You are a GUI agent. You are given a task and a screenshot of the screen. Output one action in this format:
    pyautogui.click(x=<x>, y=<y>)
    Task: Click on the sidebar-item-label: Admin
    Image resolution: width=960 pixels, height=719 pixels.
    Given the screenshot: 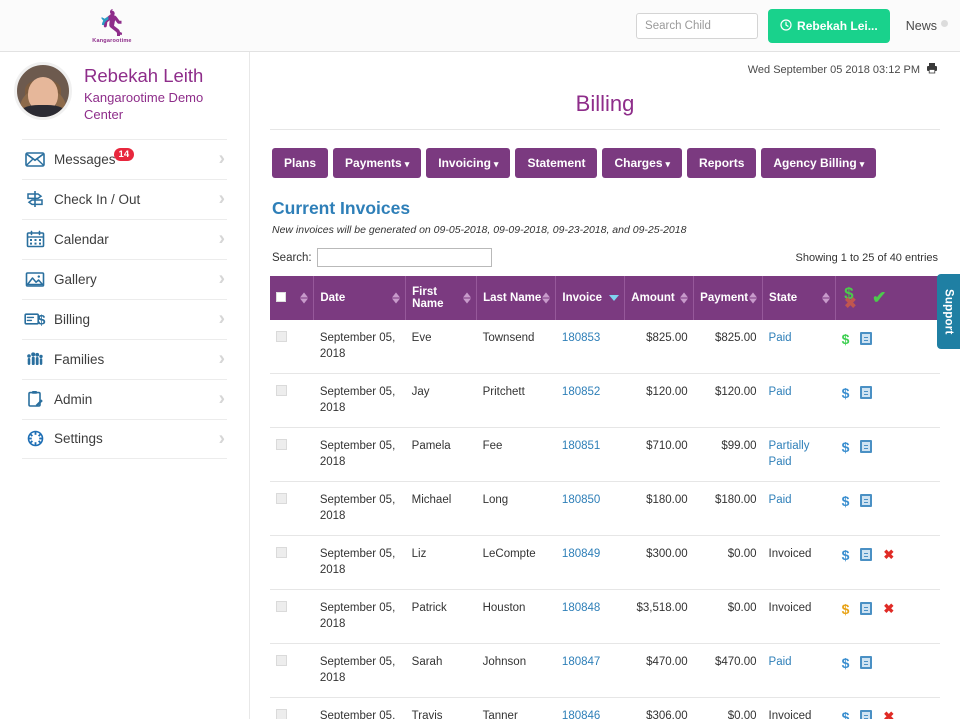 What is the action you would take?
    pyautogui.click(x=73, y=399)
    